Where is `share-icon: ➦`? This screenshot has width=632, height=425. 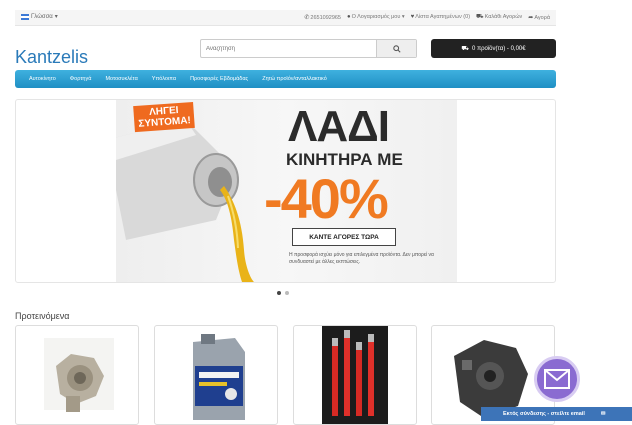 share-icon: ➦ is located at coordinates (531, 17).